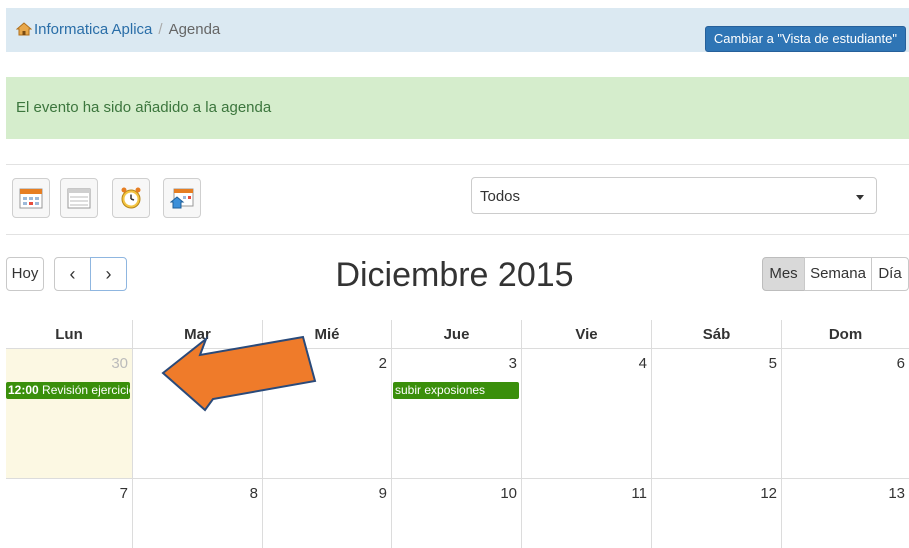 The image size is (909, 548). I want to click on calendar-month-button, so click(31, 198).